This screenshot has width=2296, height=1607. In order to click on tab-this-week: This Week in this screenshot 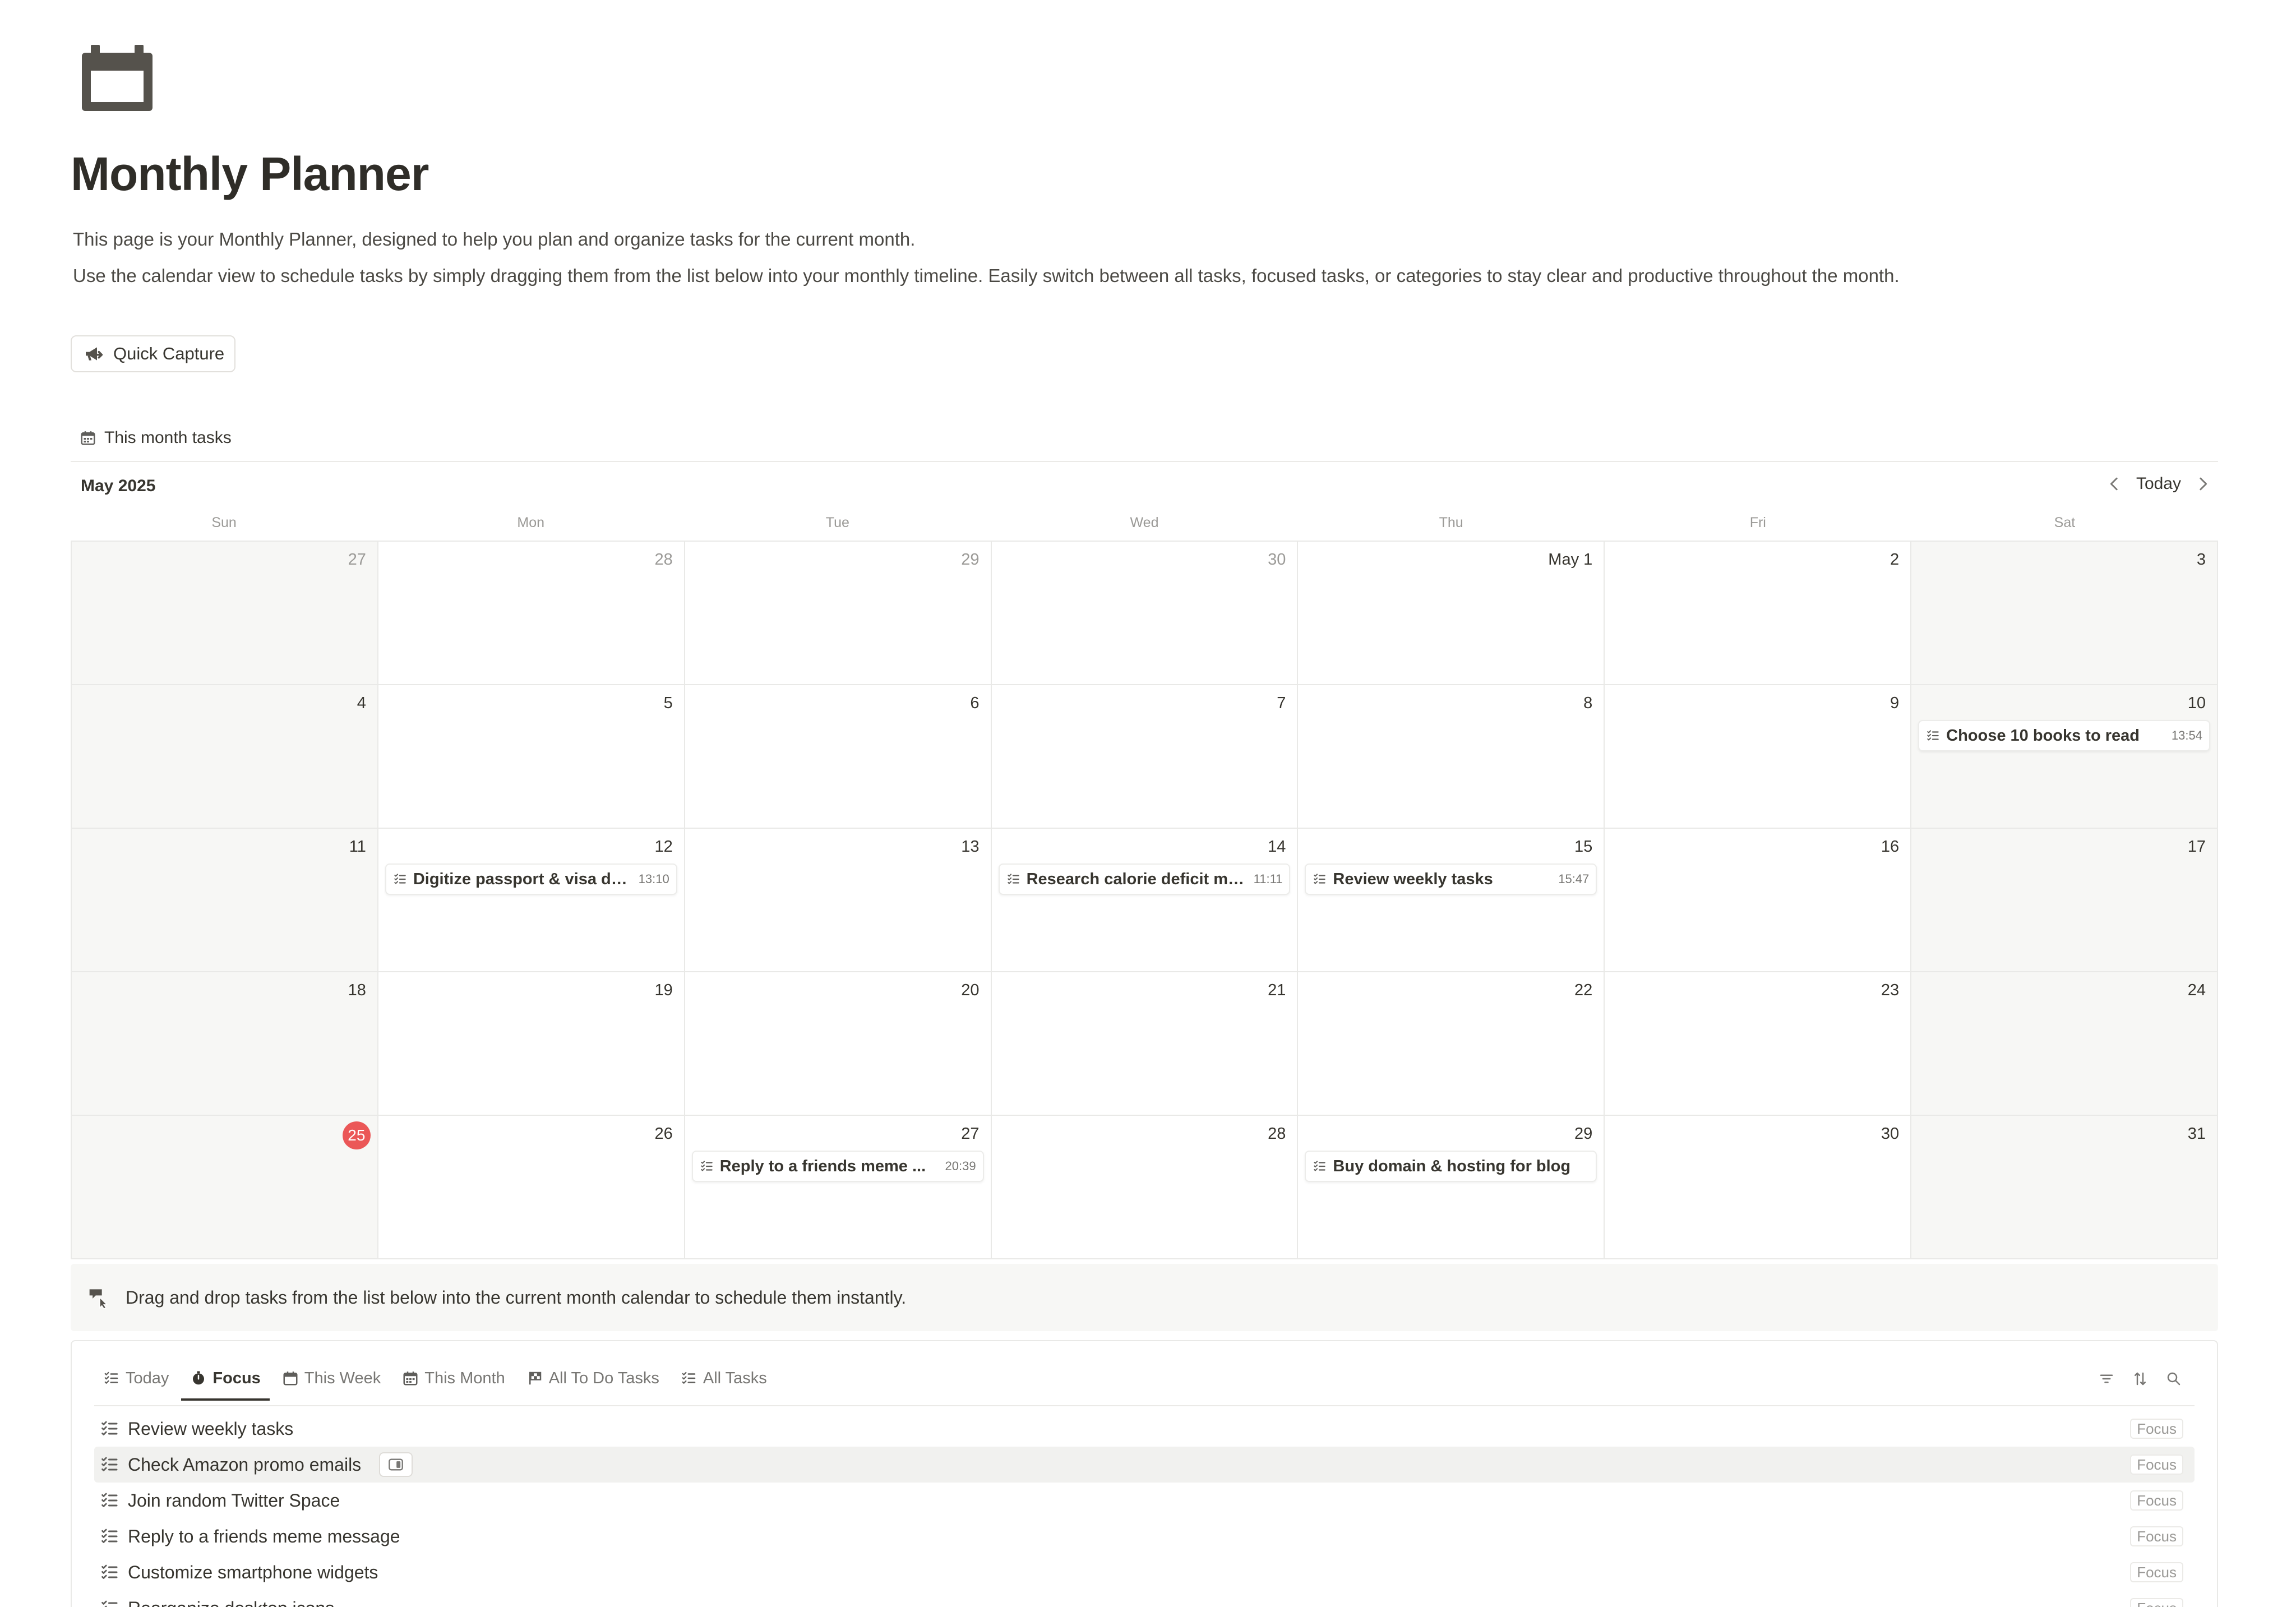, I will do `click(331, 1378)`.